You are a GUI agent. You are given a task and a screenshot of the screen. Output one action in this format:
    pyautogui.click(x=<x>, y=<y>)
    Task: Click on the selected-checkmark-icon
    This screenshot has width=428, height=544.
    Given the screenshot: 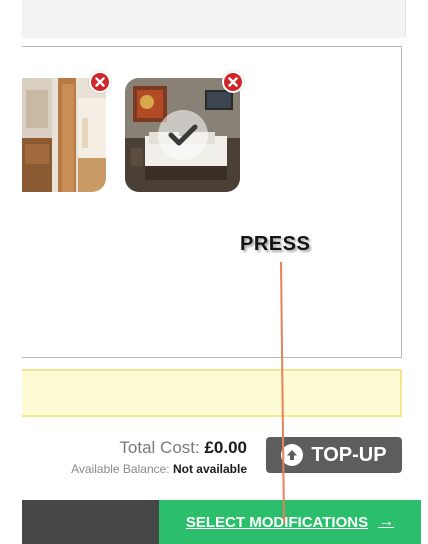 What is the action you would take?
    pyautogui.click(x=183, y=135)
    